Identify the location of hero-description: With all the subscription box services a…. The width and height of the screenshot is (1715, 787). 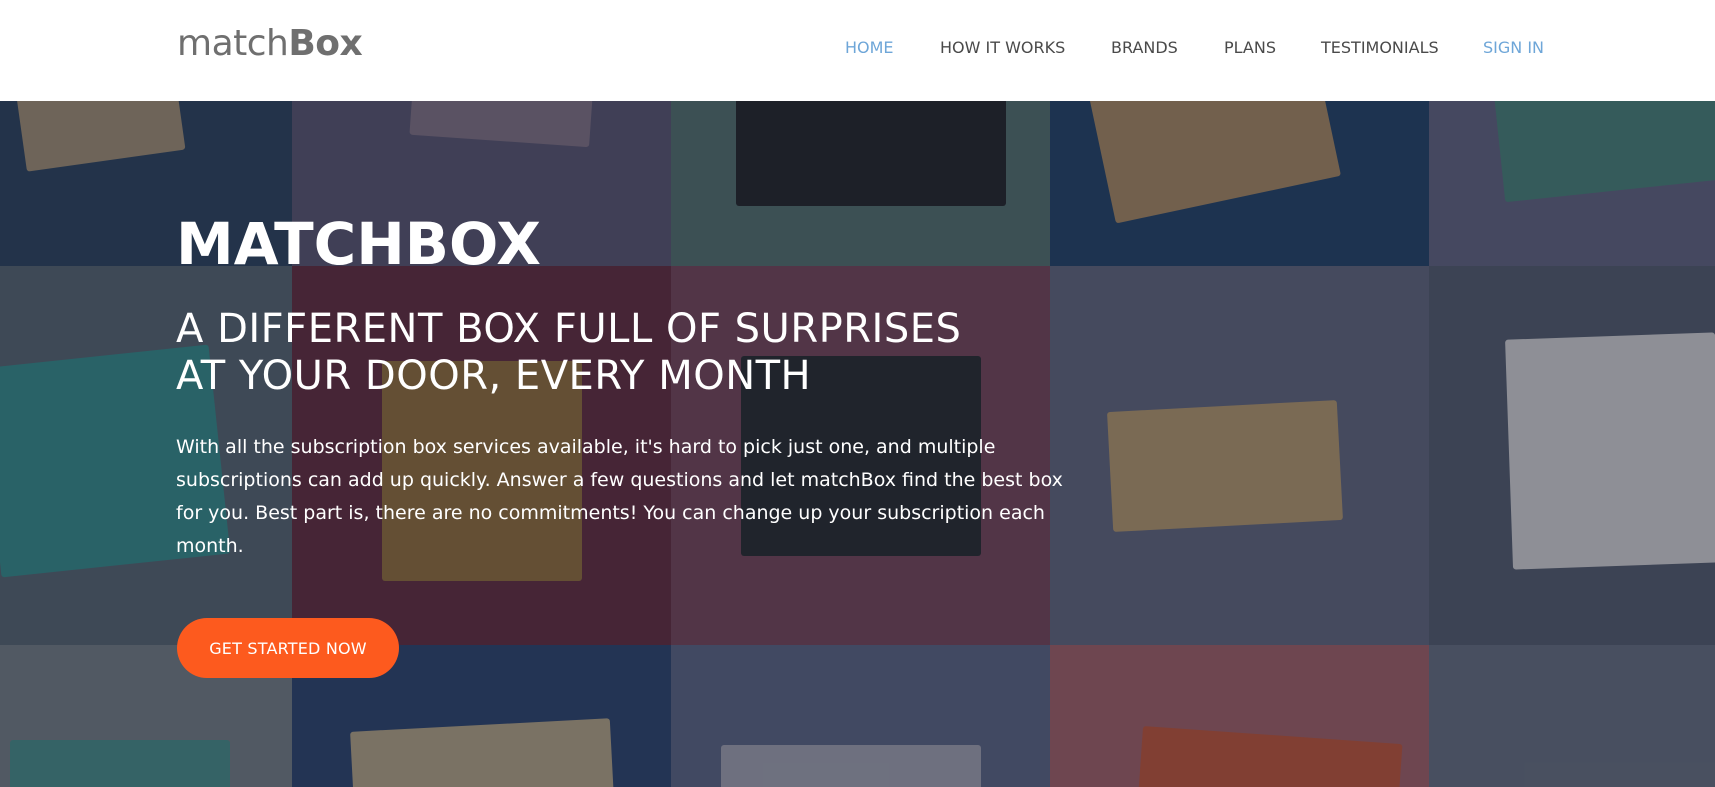
(619, 496).